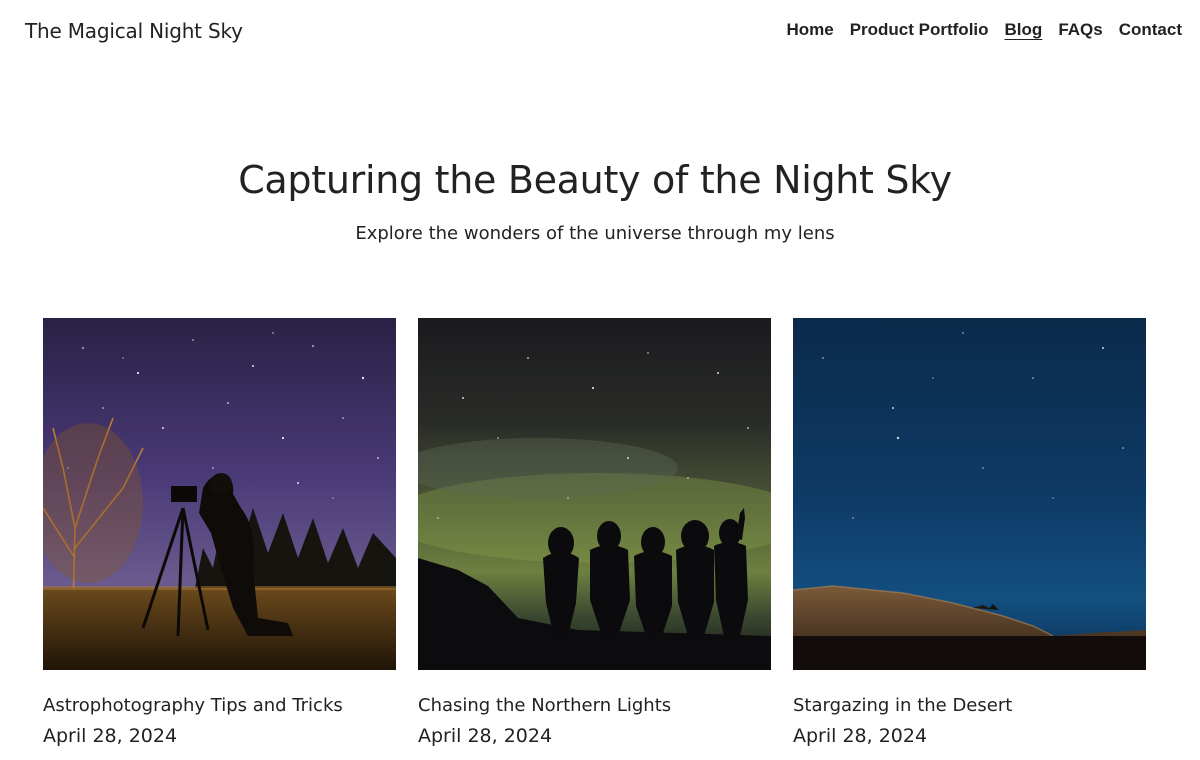 The height and width of the screenshot is (760, 1200). Describe the element at coordinates (594, 705) in the screenshot. I see `post-title: Chasing the Northern Lights` at that location.